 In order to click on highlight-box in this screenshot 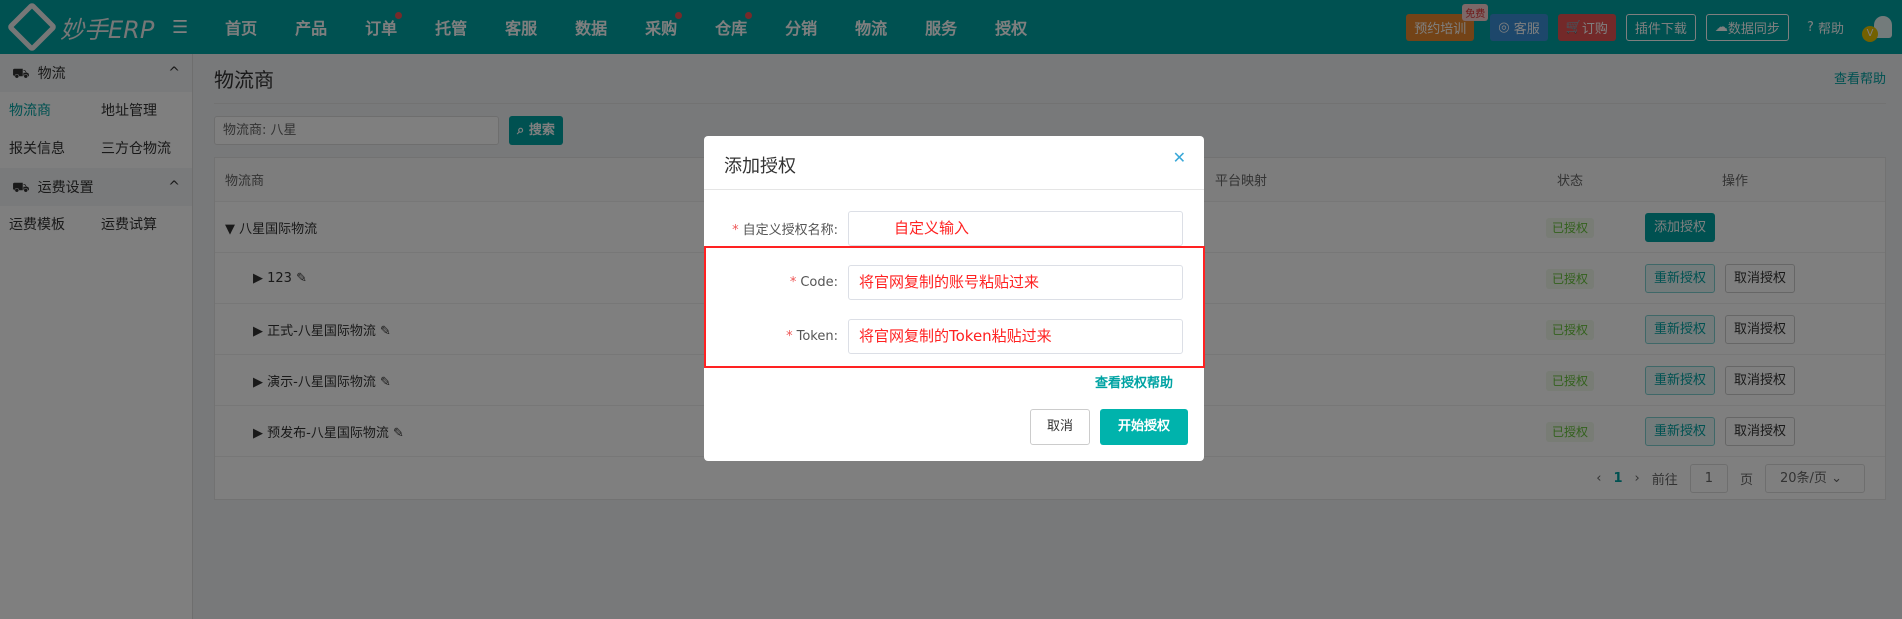, I will do `click(954, 307)`.